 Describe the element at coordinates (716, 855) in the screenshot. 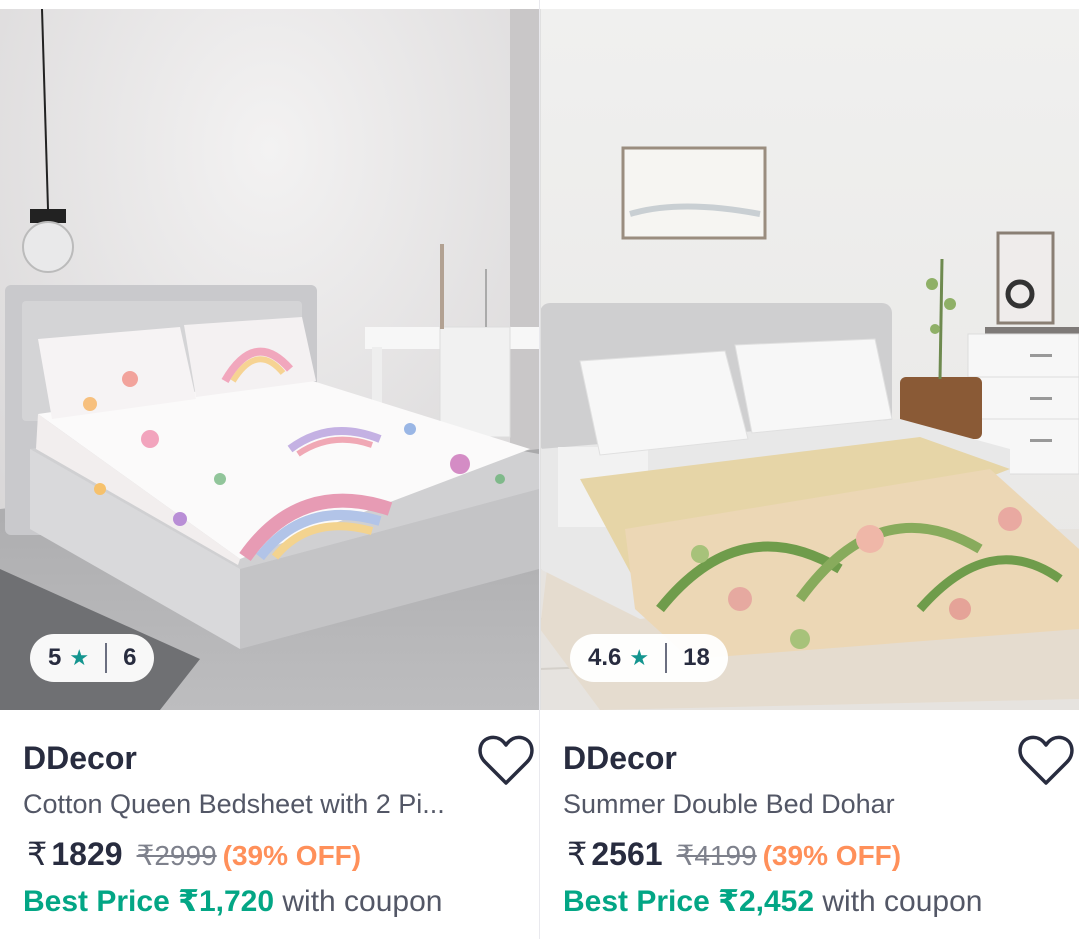

I see `original-price: ₹4199` at that location.